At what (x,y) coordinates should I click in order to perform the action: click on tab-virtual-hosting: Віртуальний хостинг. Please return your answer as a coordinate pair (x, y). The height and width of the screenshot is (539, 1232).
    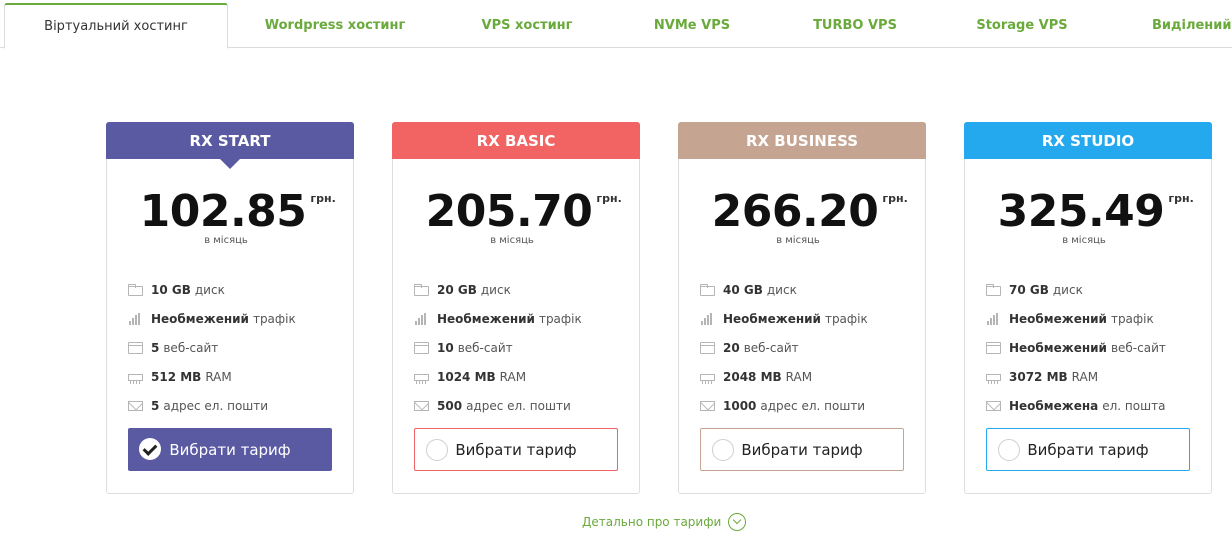
    Looking at the image, I should click on (116, 26).